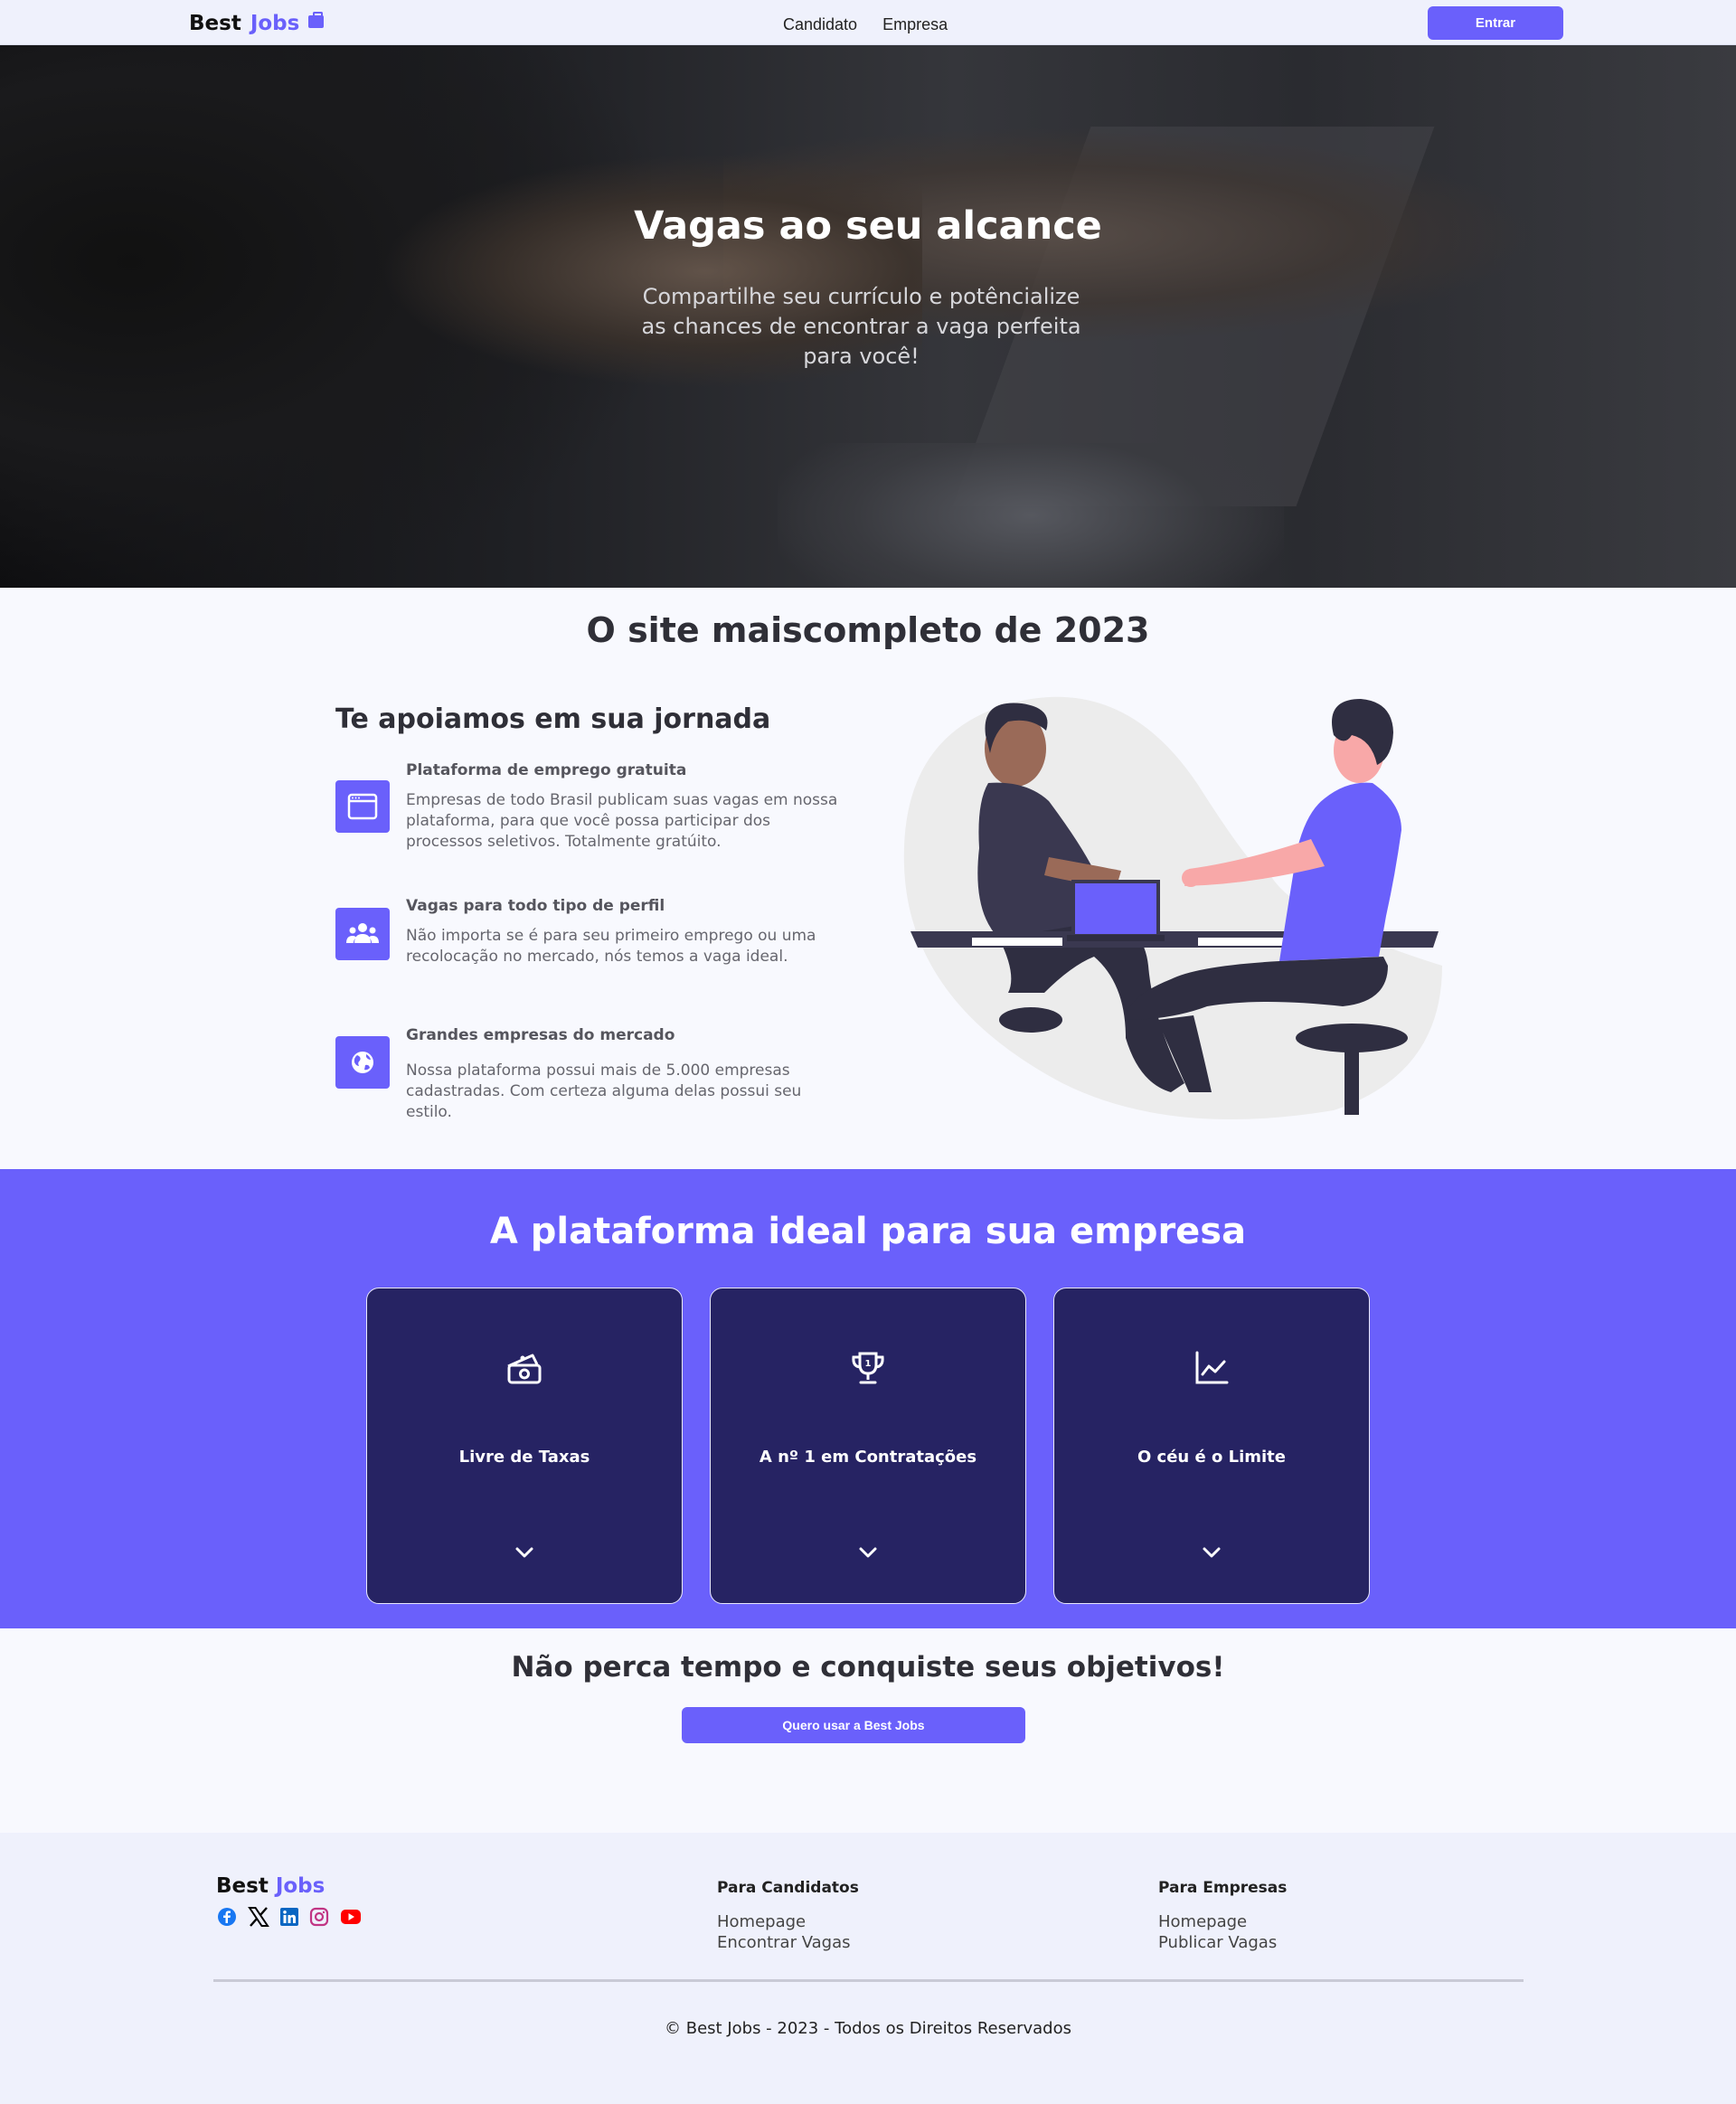 This screenshot has height=2104, width=1736. Describe the element at coordinates (854, 1725) in the screenshot. I see `cta-button: Quero usar a Best Jobs` at that location.